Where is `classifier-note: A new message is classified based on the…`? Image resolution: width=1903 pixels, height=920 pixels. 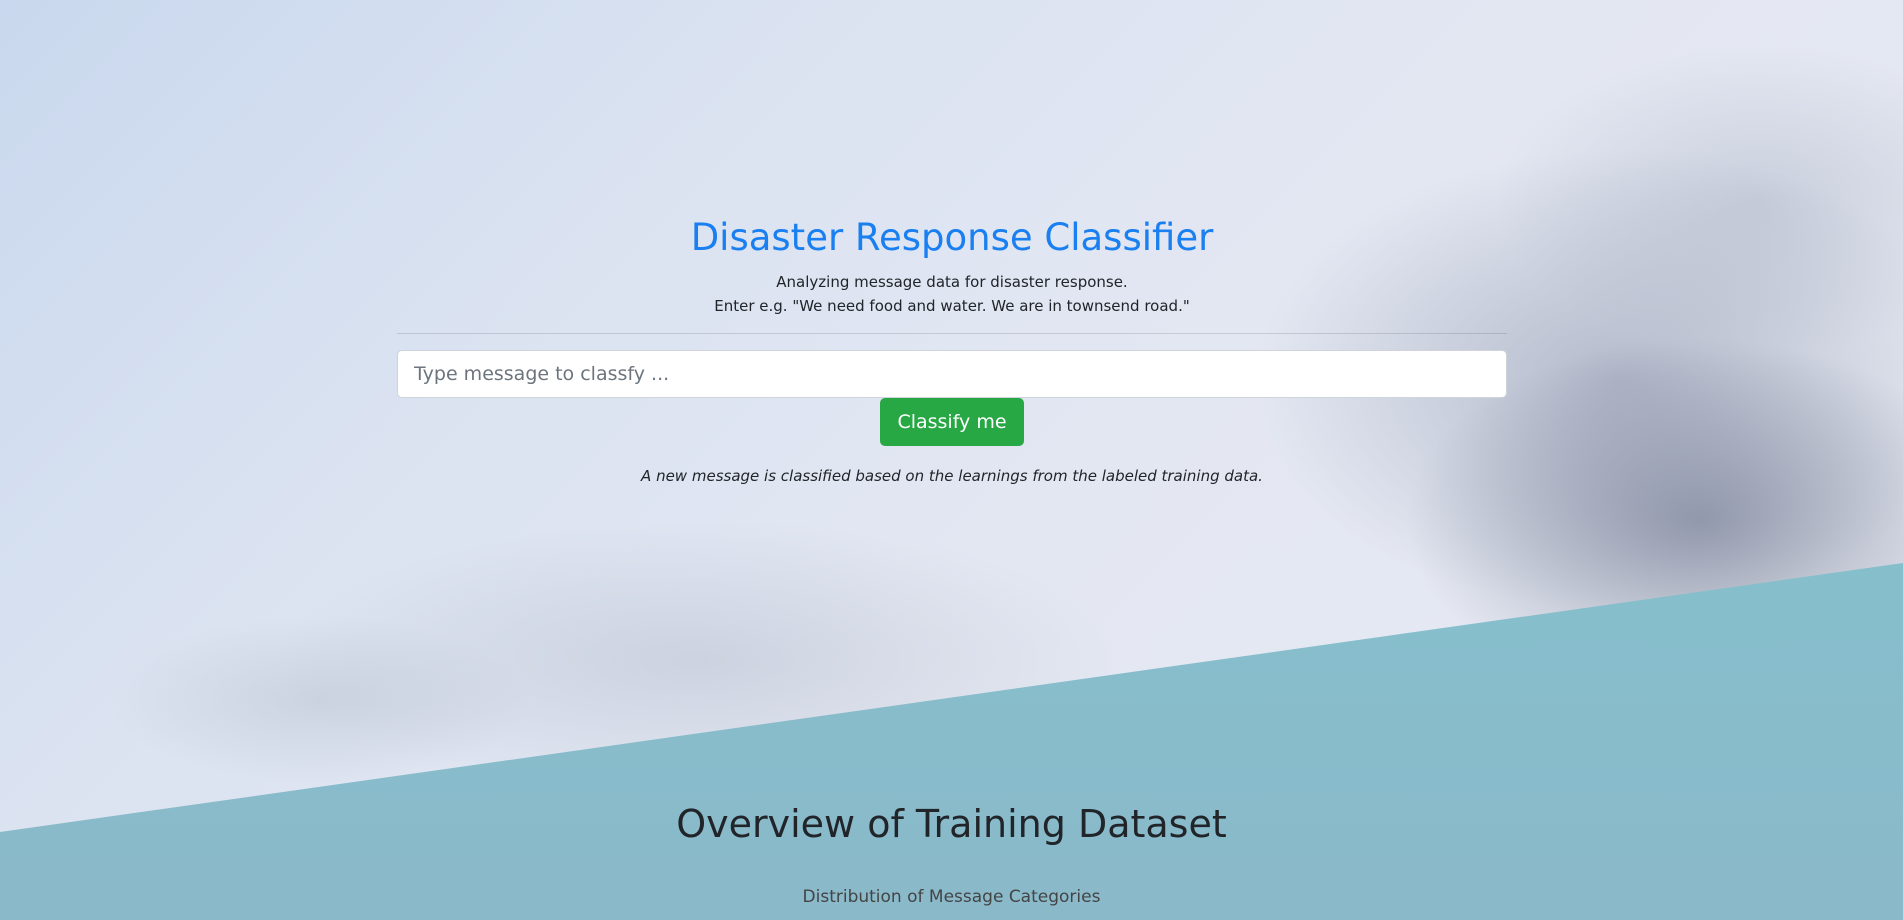
classifier-note: A new message is classified based on the… is located at coordinates (952, 476).